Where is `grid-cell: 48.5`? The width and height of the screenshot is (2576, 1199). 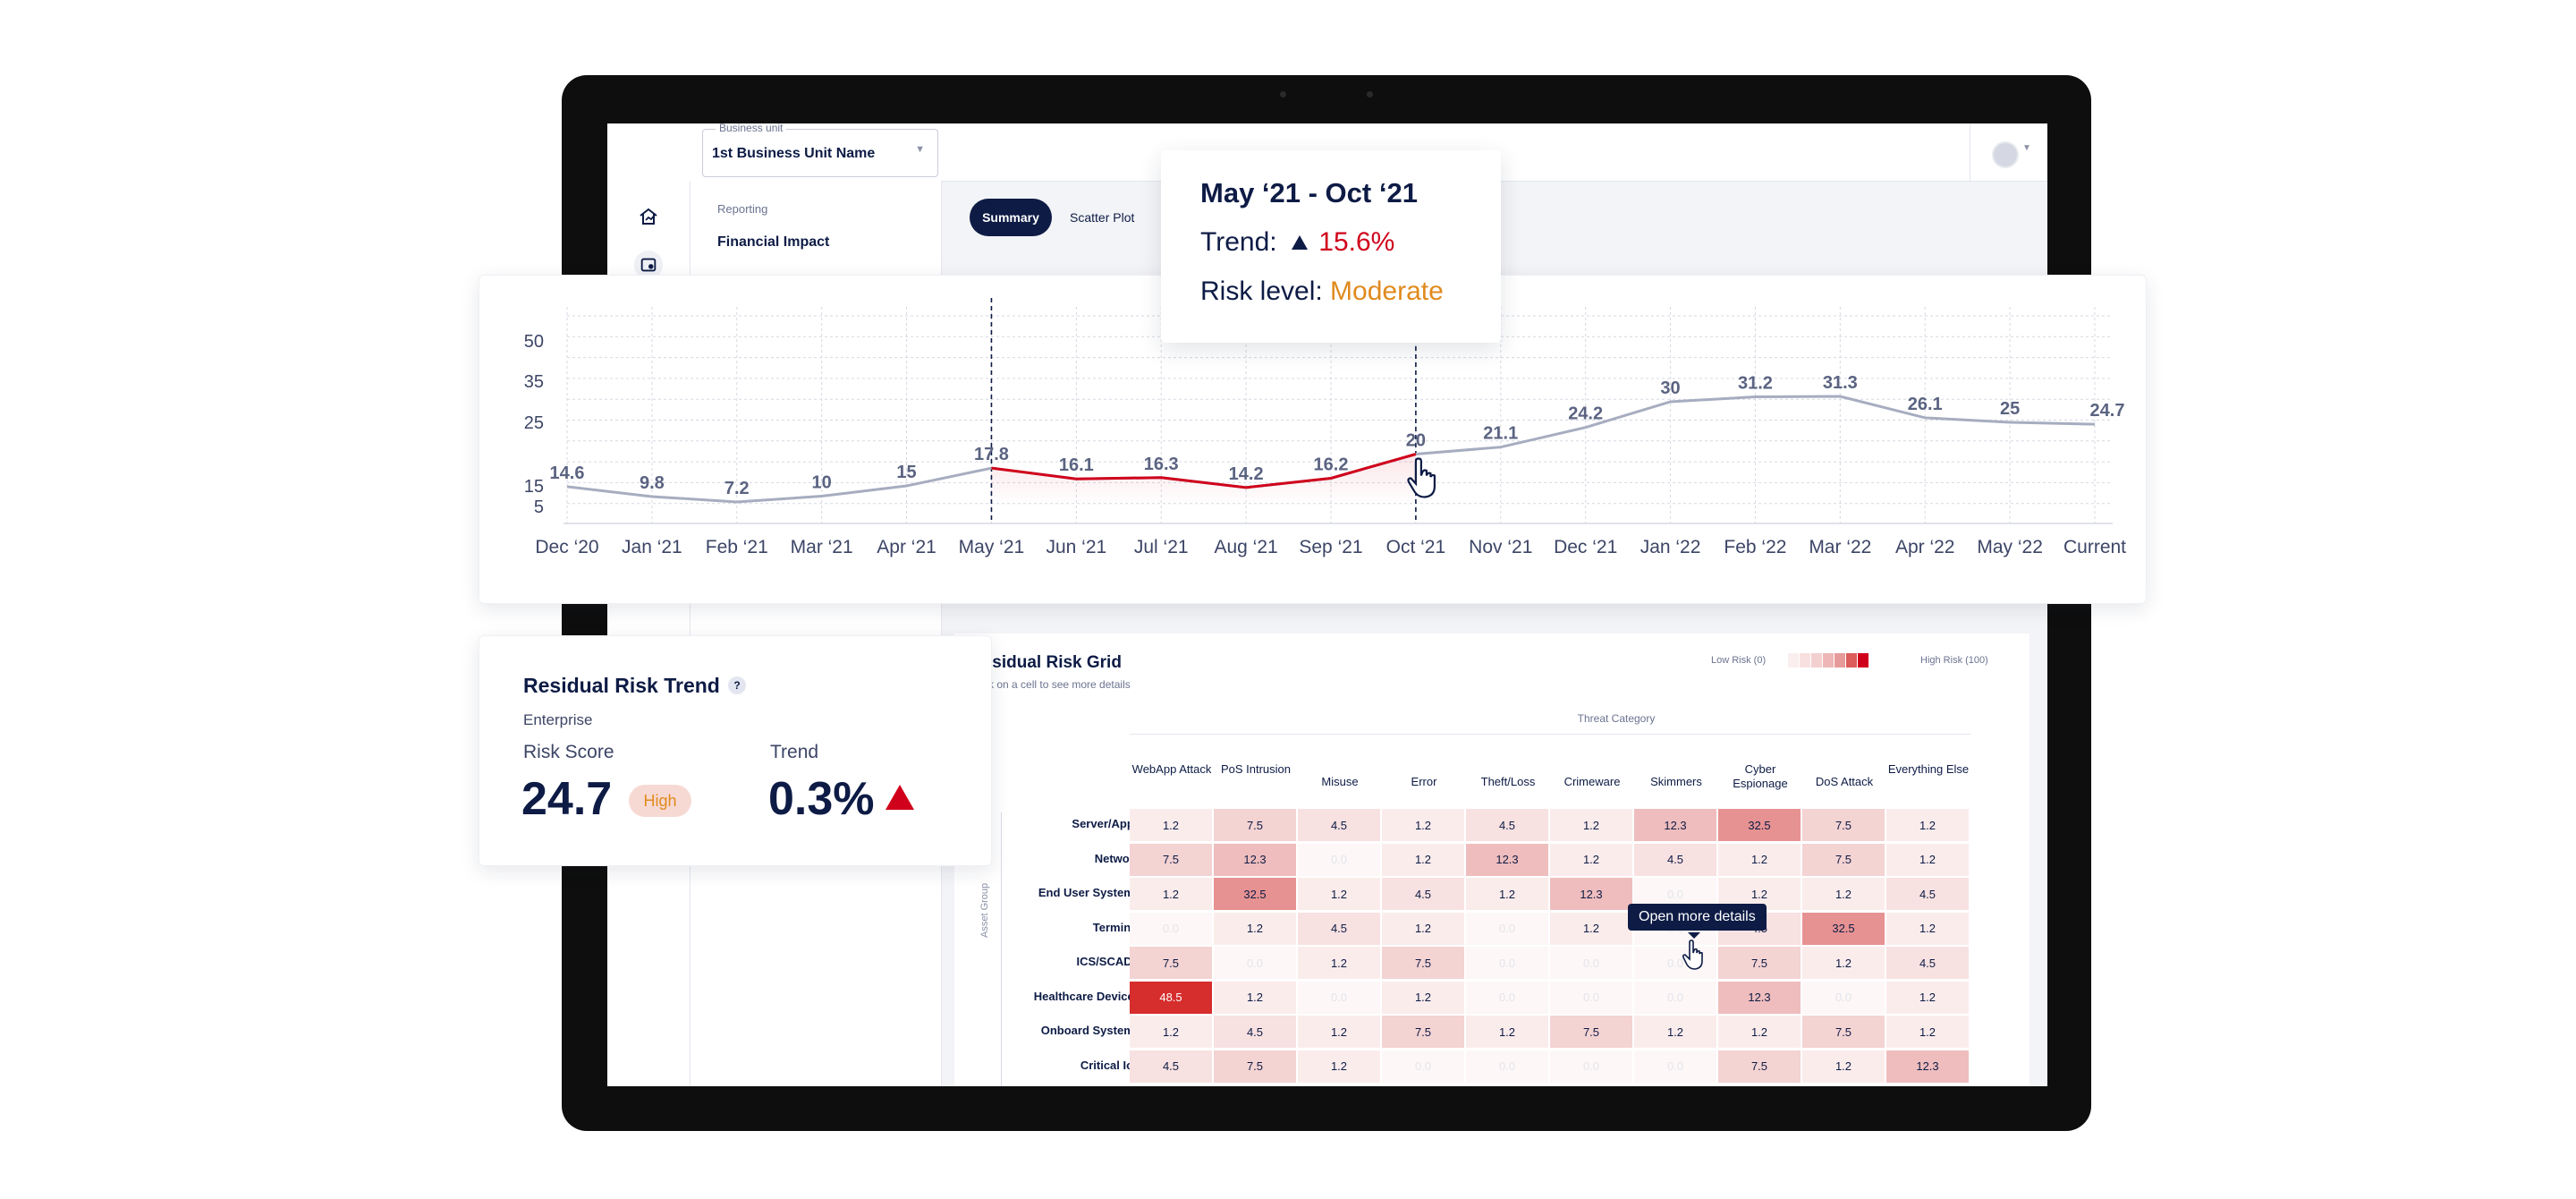 grid-cell: 48.5 is located at coordinates (1171, 998).